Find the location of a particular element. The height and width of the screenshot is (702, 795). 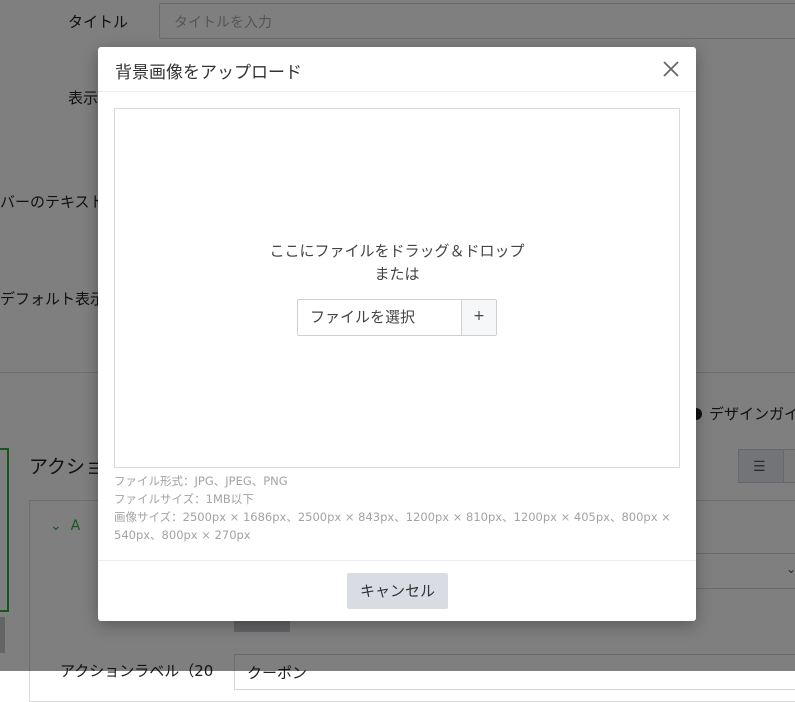

file-add-button: + is located at coordinates (479, 317).